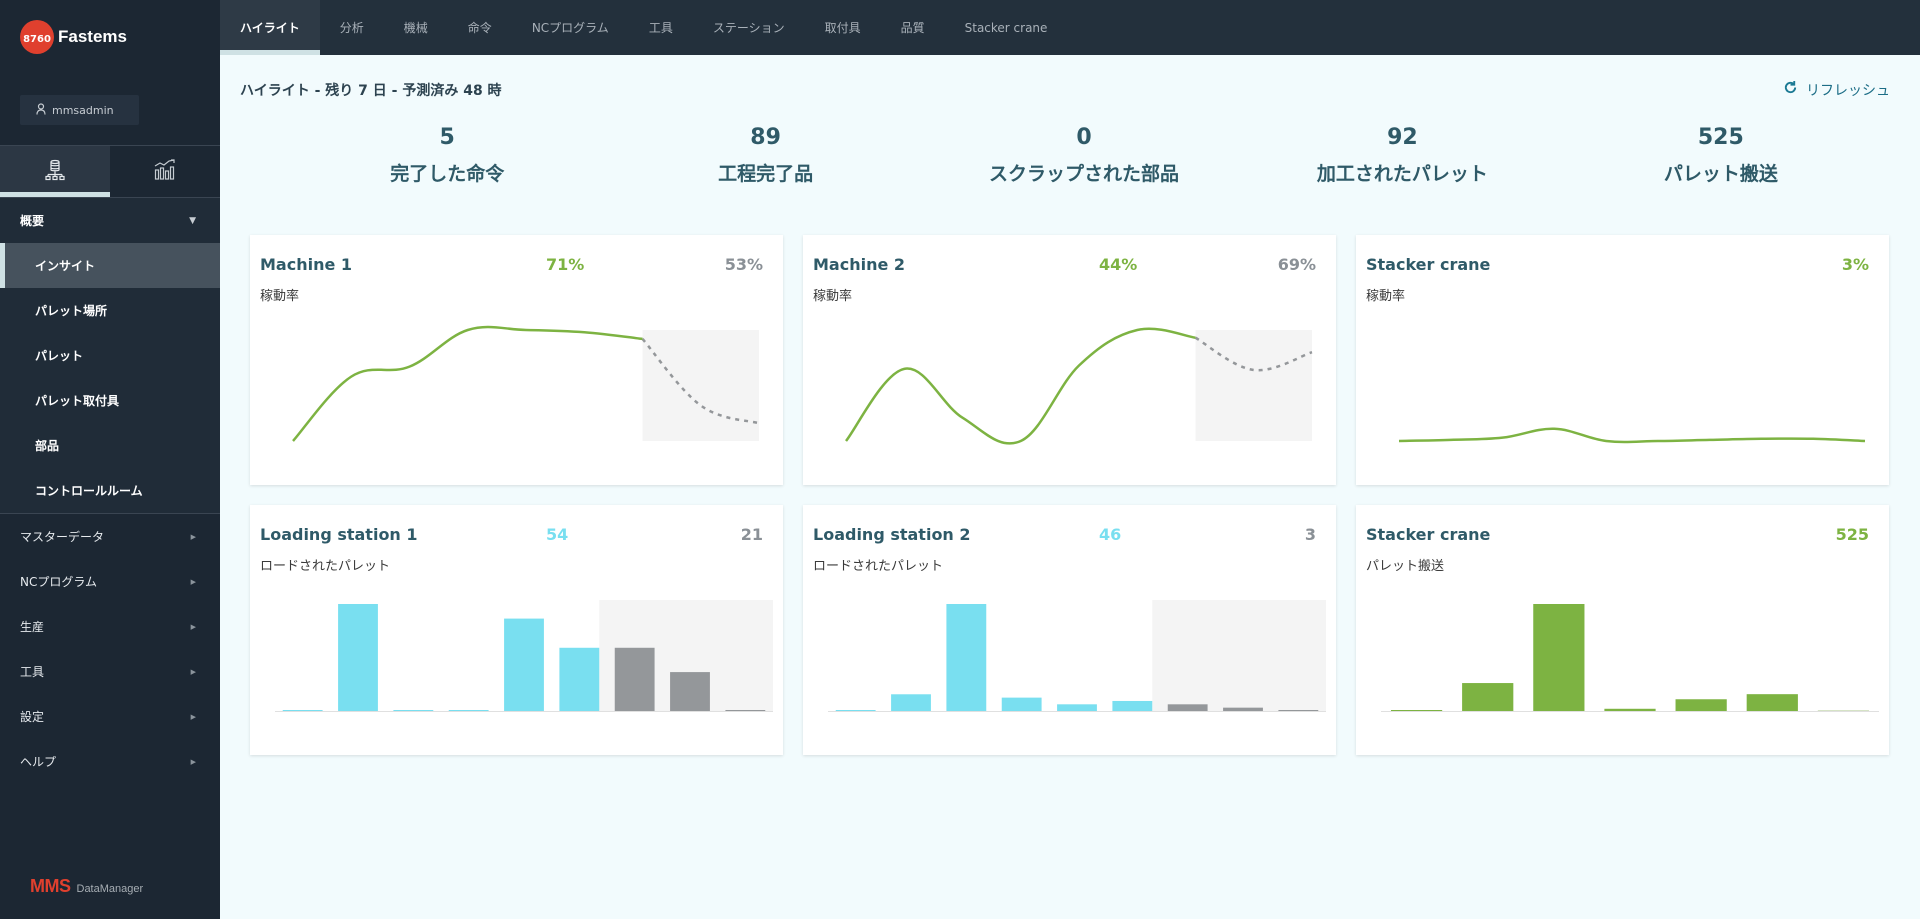 The height and width of the screenshot is (919, 1920). I want to click on nav-item-parts: 部品, so click(110, 445).